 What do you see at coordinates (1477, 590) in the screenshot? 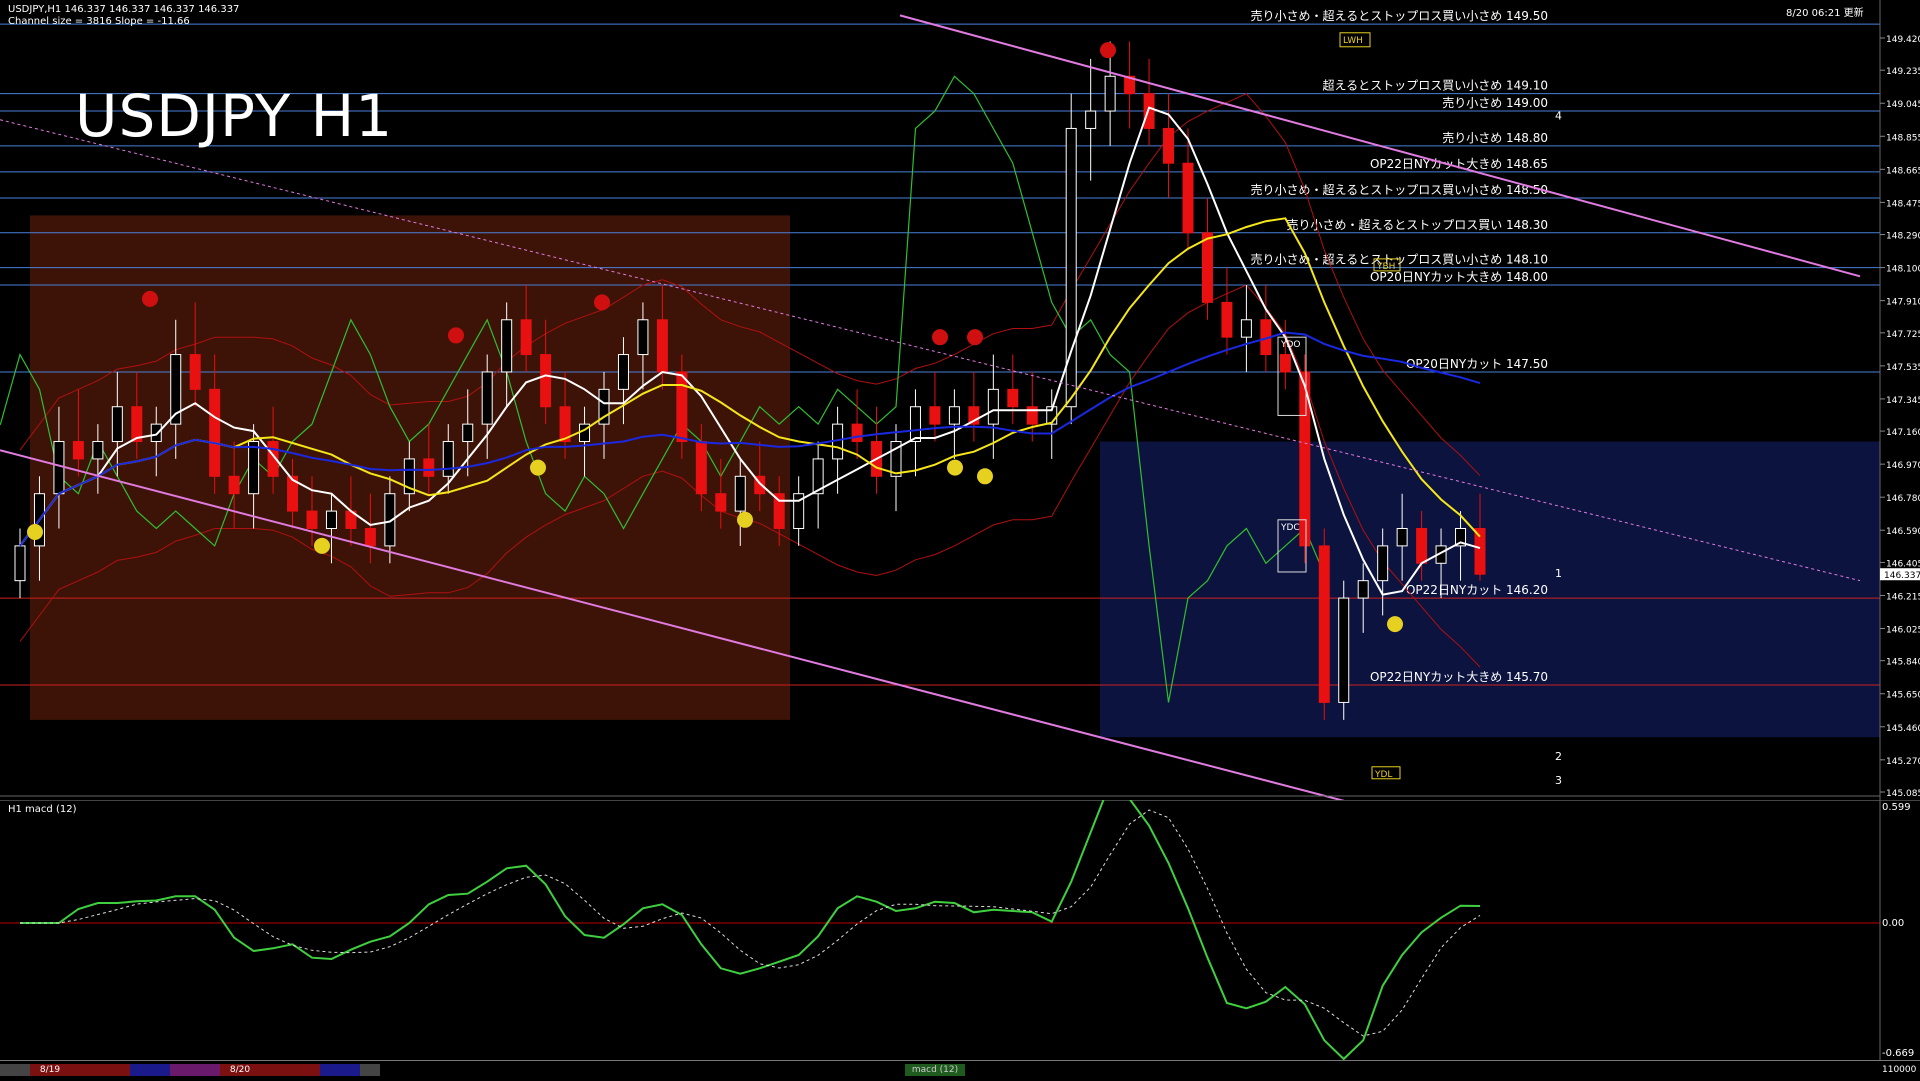
I see `level-label: OP22日NYカット 146.20` at bounding box center [1477, 590].